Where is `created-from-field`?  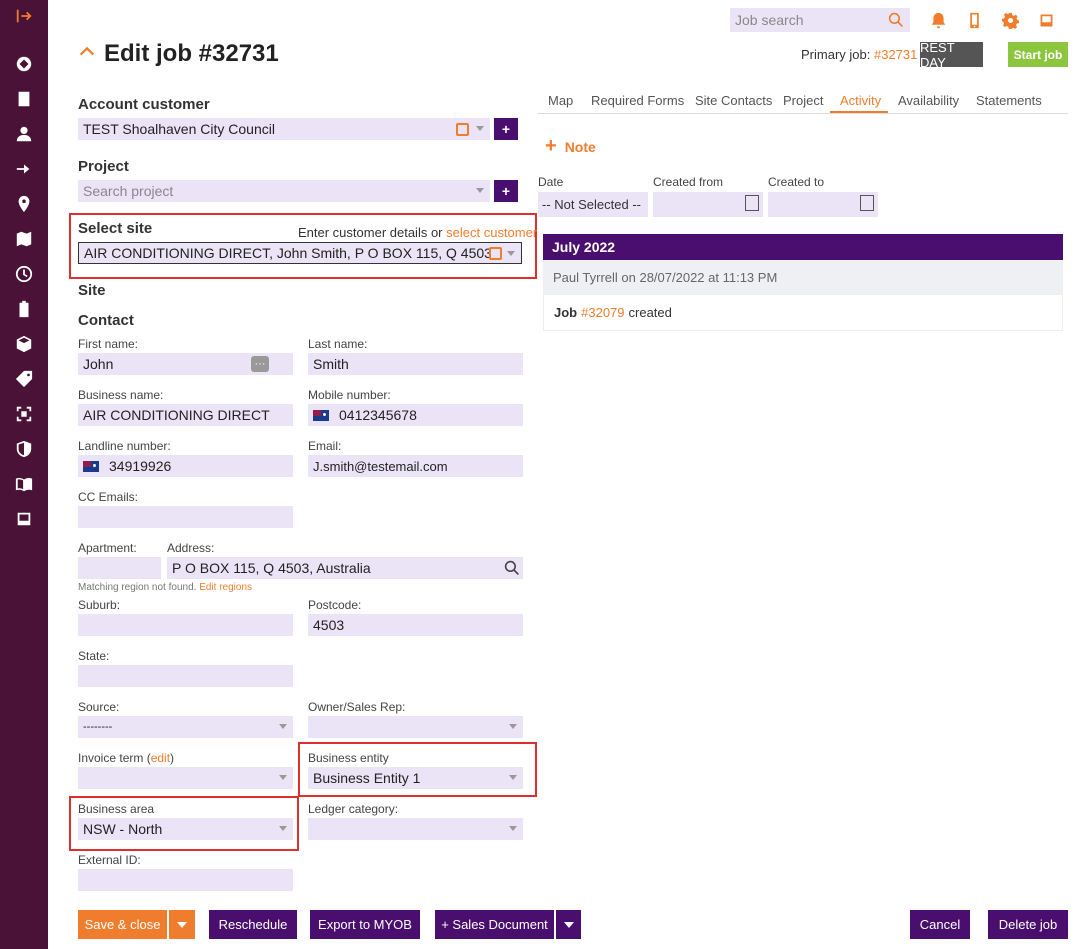 created-from-field is located at coordinates (708, 204).